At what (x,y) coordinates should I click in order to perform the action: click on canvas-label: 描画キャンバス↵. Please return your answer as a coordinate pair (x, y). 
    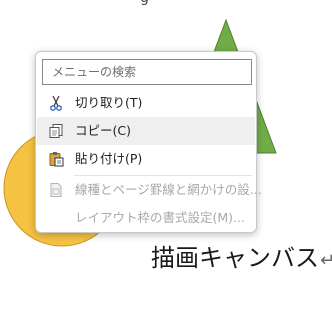
    Looking at the image, I should click on (241, 255).